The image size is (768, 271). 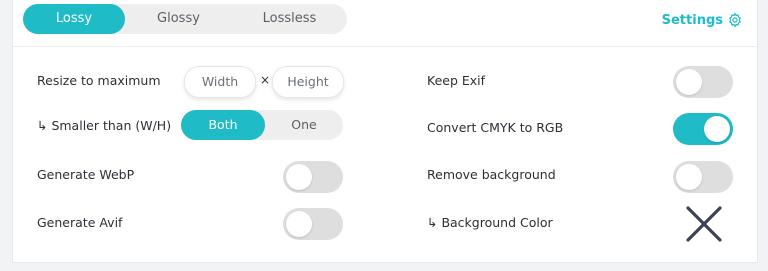 What do you see at coordinates (704, 224) in the screenshot?
I see `close-icon` at bounding box center [704, 224].